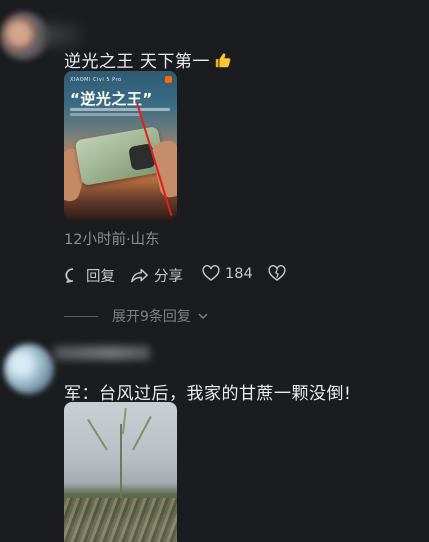 Image resolution: width=429 pixels, height=542 pixels. I want to click on share-button: 分享, so click(156, 275).